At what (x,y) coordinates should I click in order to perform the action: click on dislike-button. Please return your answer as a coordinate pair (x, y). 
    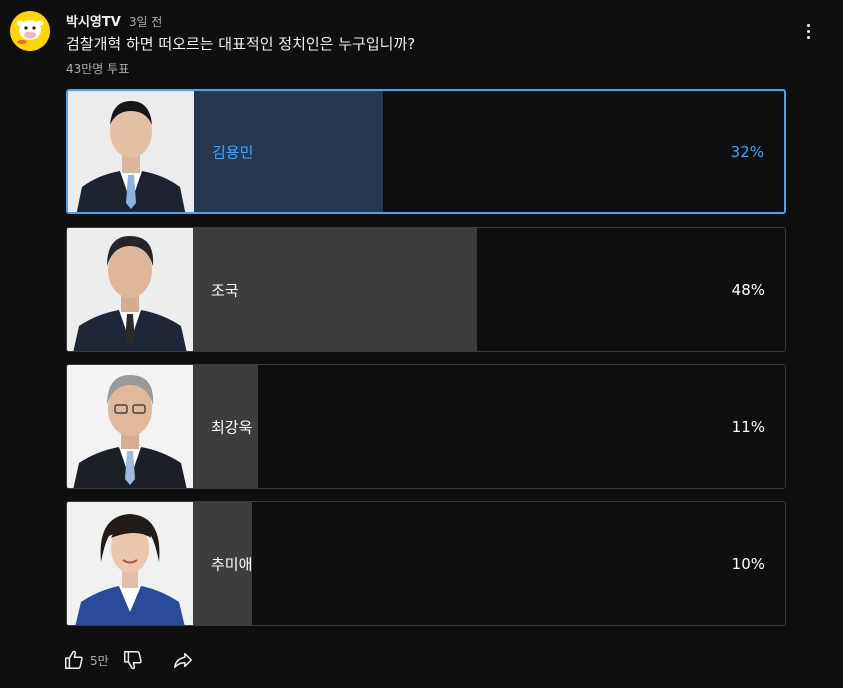
    Looking at the image, I should click on (133, 660).